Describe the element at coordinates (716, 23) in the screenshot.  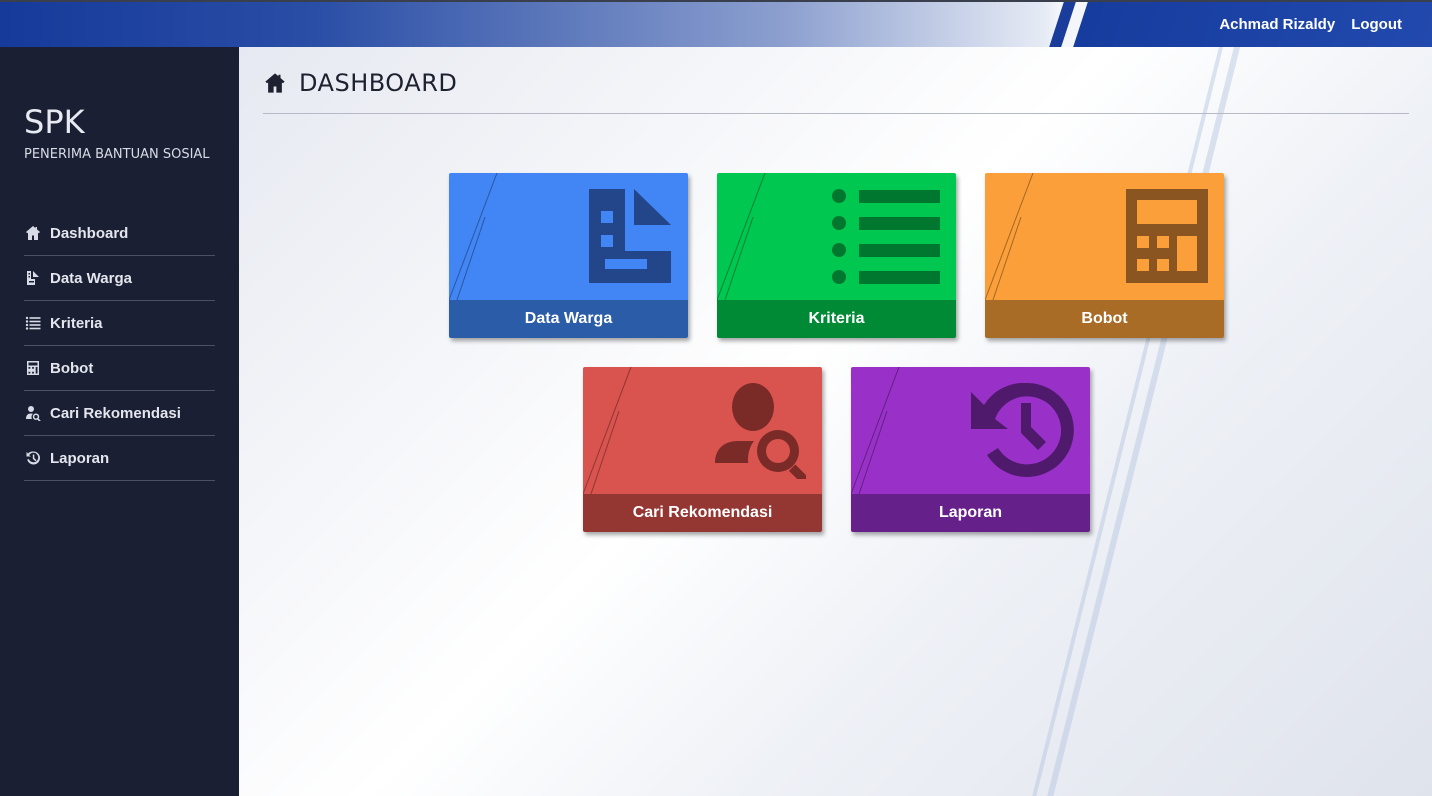
I see `top-navbar: Achmad Rizaldy Logout` at that location.